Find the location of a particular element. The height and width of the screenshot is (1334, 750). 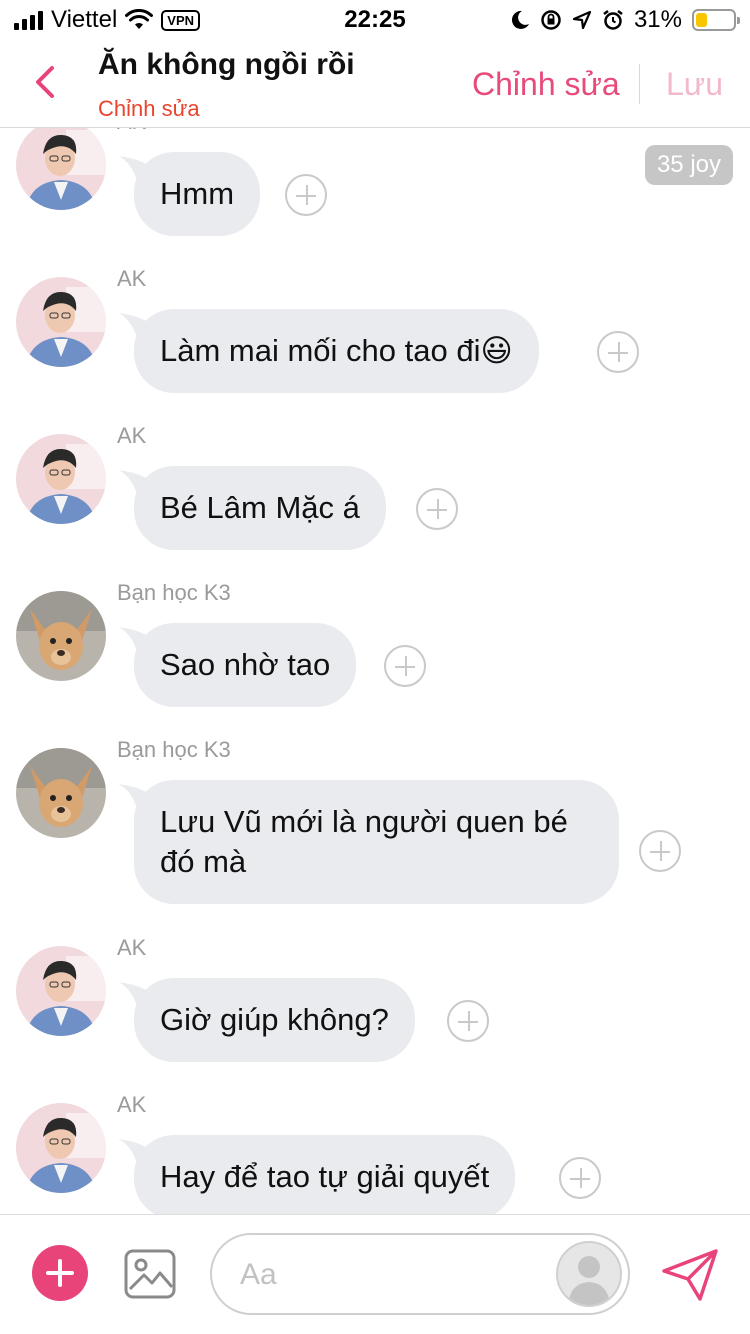

battery-icon is located at coordinates (716, 20).